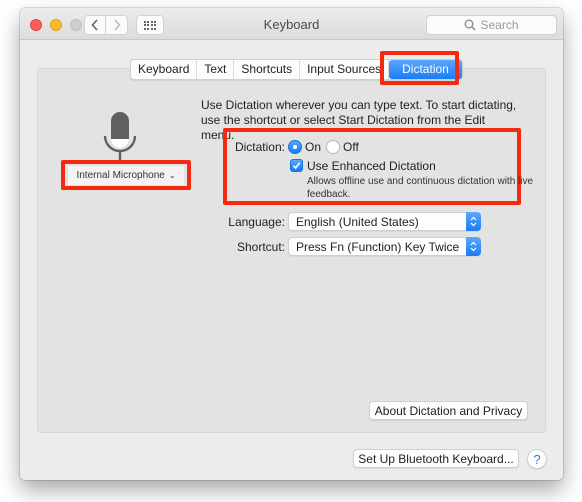 The image size is (582, 502). Describe the element at coordinates (499, 25) in the screenshot. I see `search-placeholder: Search` at that location.